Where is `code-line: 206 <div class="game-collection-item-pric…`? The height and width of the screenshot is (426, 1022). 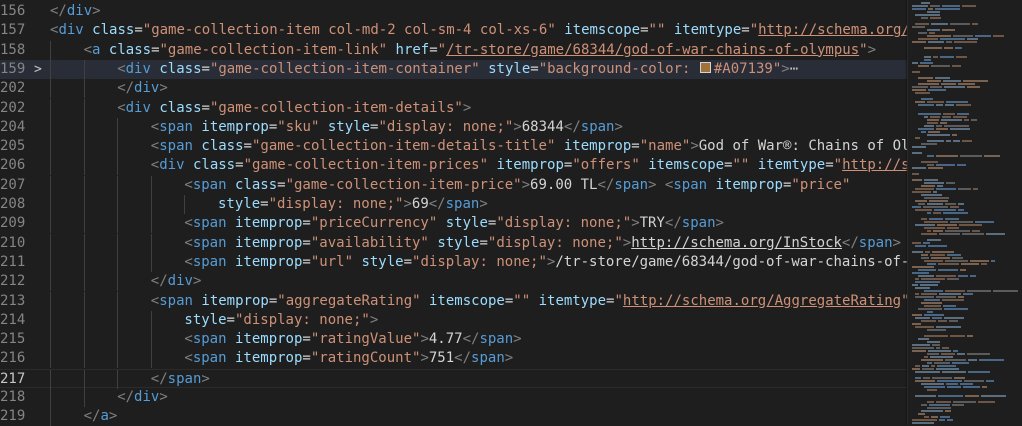 code-line: 206 <div class="game-collection-item-pric… is located at coordinates (453, 166).